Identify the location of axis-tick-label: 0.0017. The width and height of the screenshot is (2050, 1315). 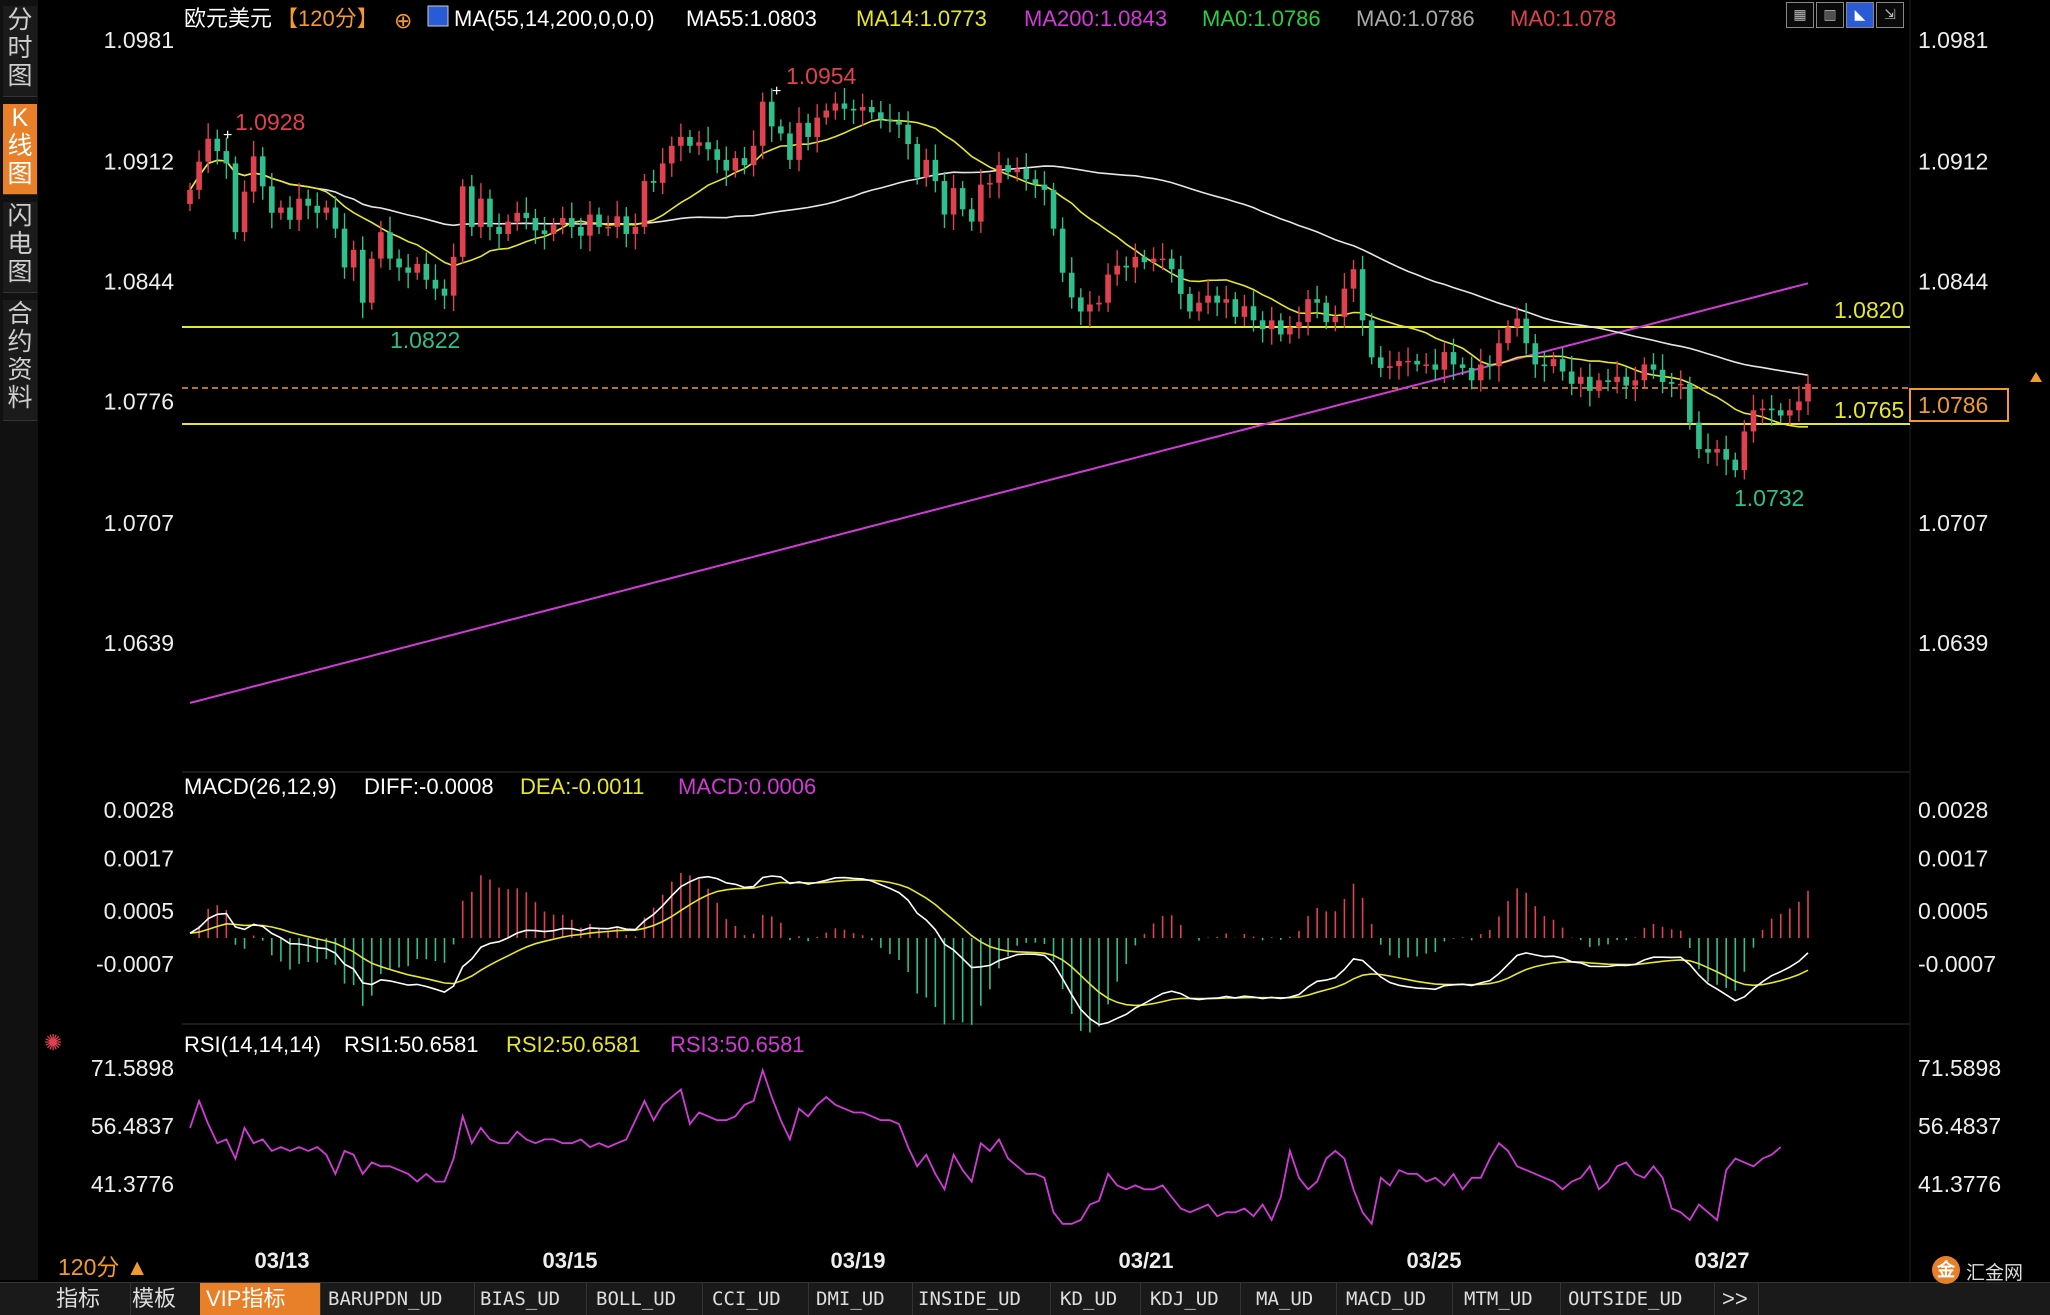
(139, 858).